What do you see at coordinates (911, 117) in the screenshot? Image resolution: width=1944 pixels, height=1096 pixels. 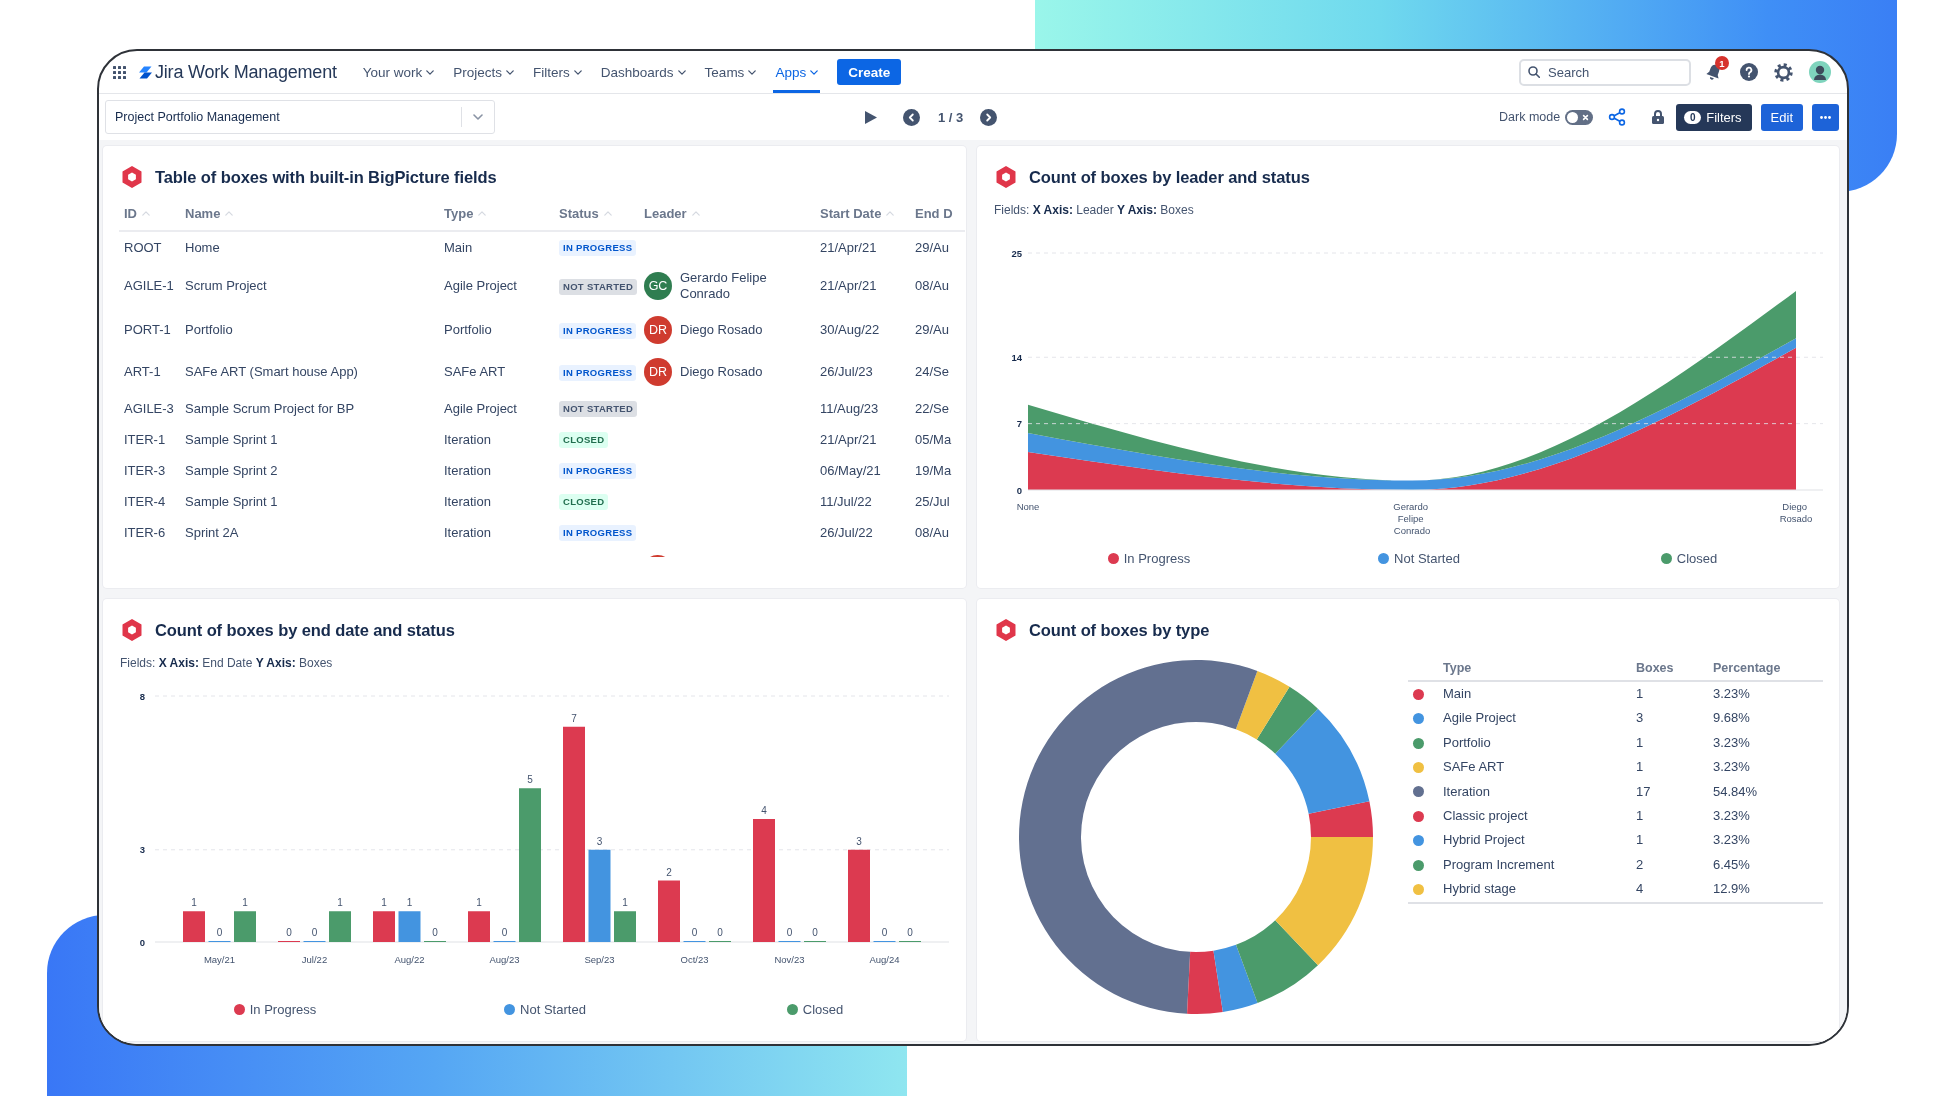 I see `chevron-left-icon` at bounding box center [911, 117].